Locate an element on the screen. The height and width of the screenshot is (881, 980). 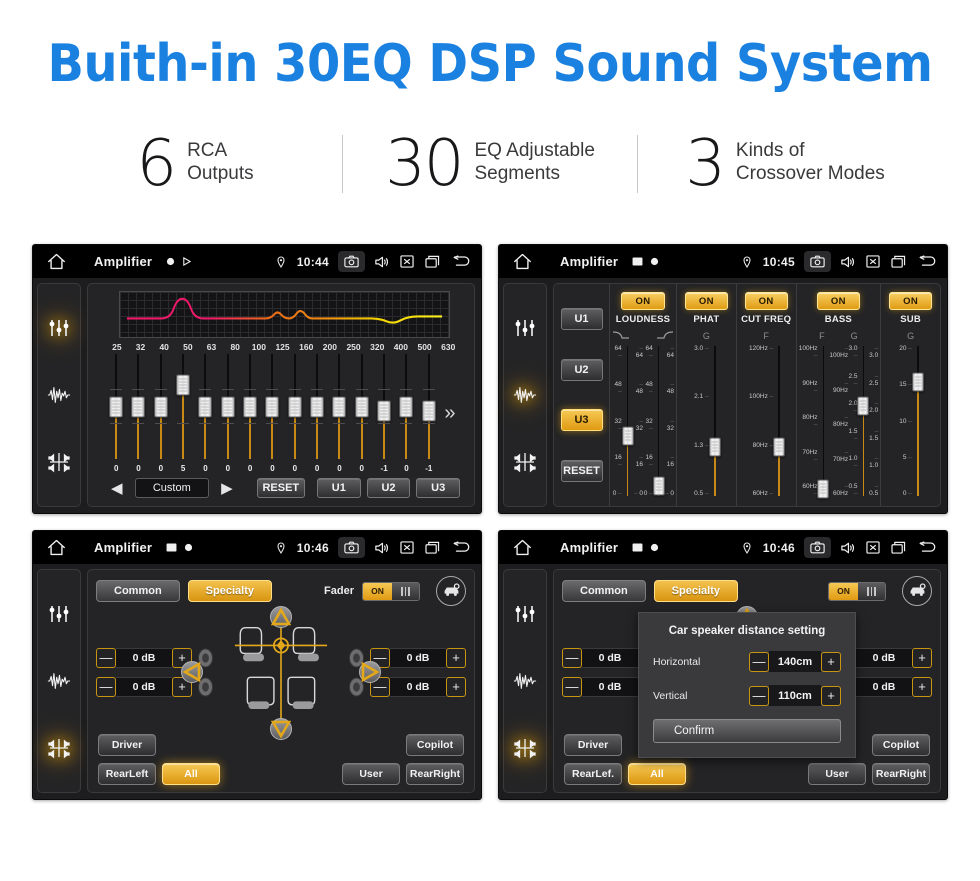
decrement-button: — is located at coordinates (106, 686).